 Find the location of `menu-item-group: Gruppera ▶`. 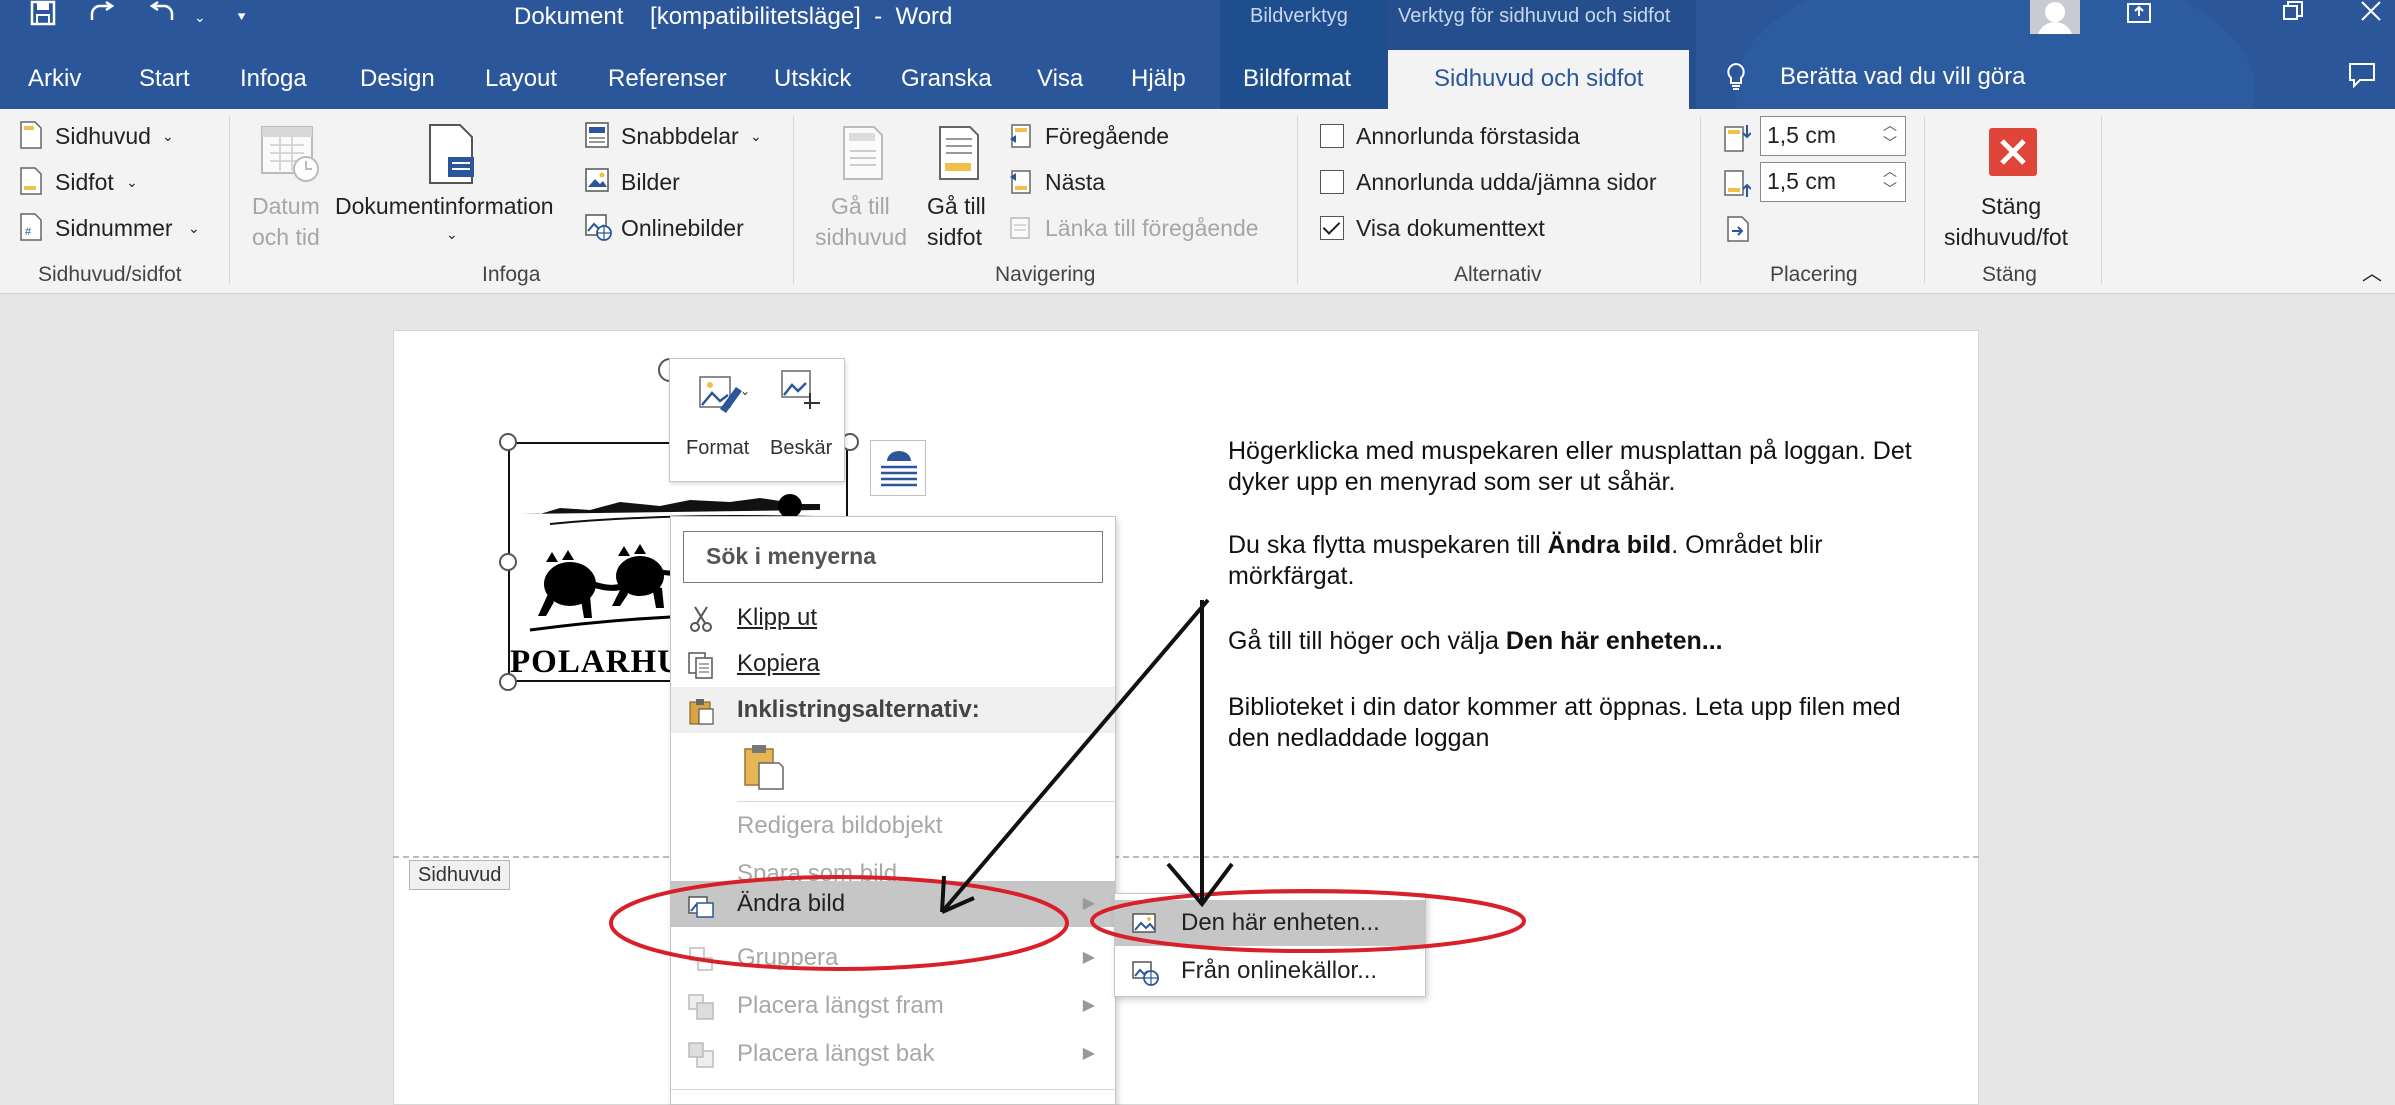

menu-item-group: Gruppera ▶ is located at coordinates (893, 958).